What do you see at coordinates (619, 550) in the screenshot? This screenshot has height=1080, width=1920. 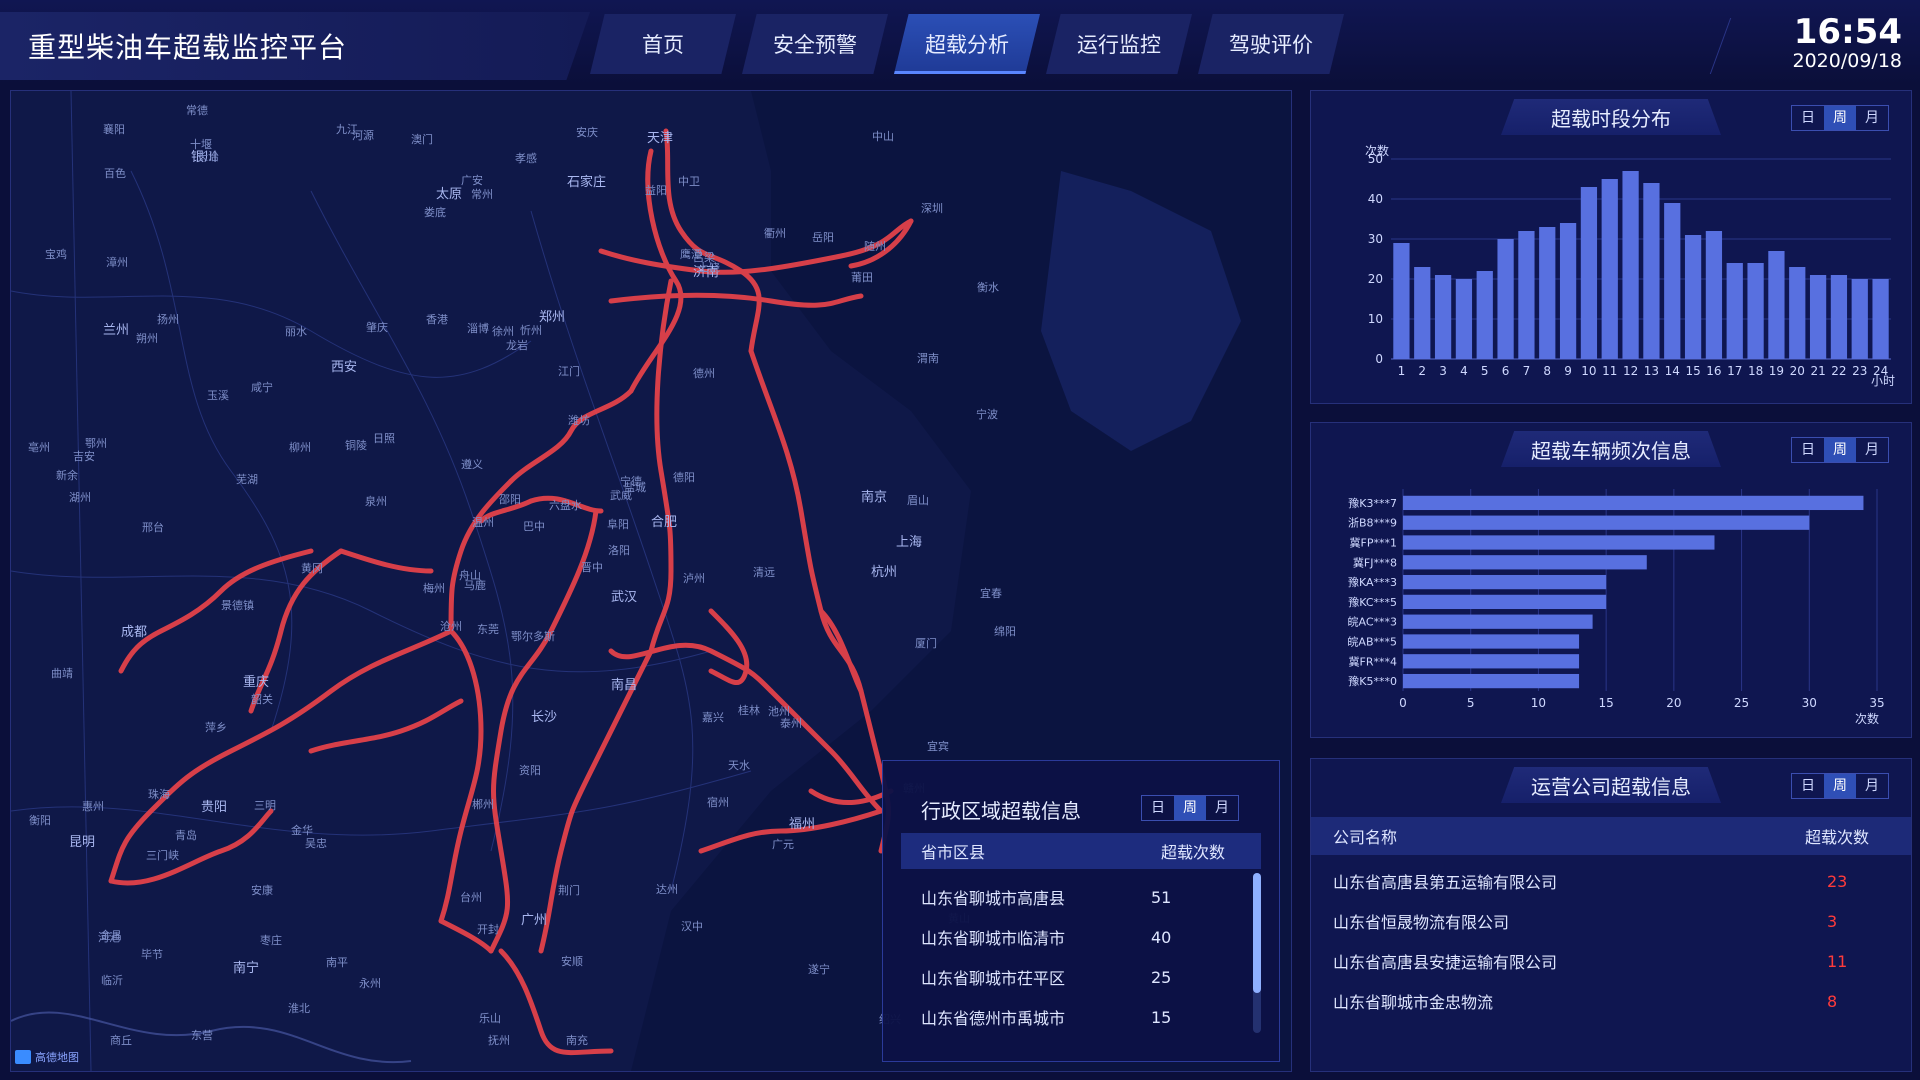 I see `city-label: 洛阳` at bounding box center [619, 550].